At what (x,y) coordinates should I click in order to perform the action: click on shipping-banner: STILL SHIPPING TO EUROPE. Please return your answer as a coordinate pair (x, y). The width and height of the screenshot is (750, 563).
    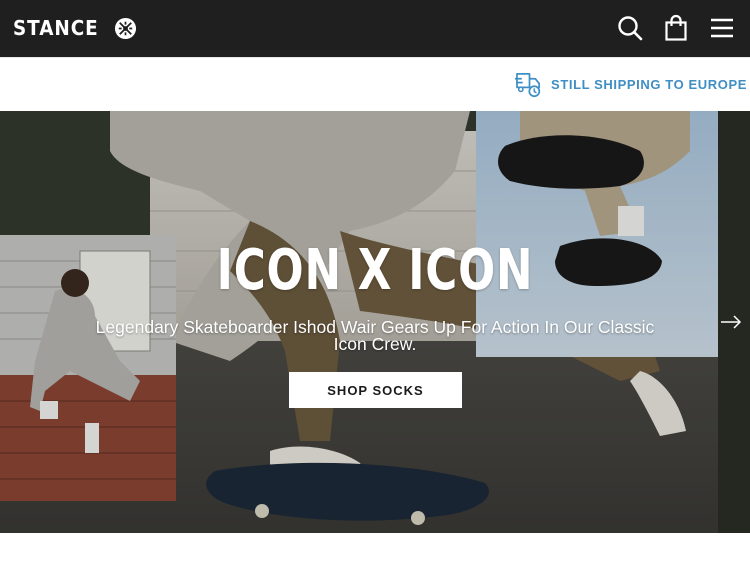
    Looking at the image, I should click on (375, 84).